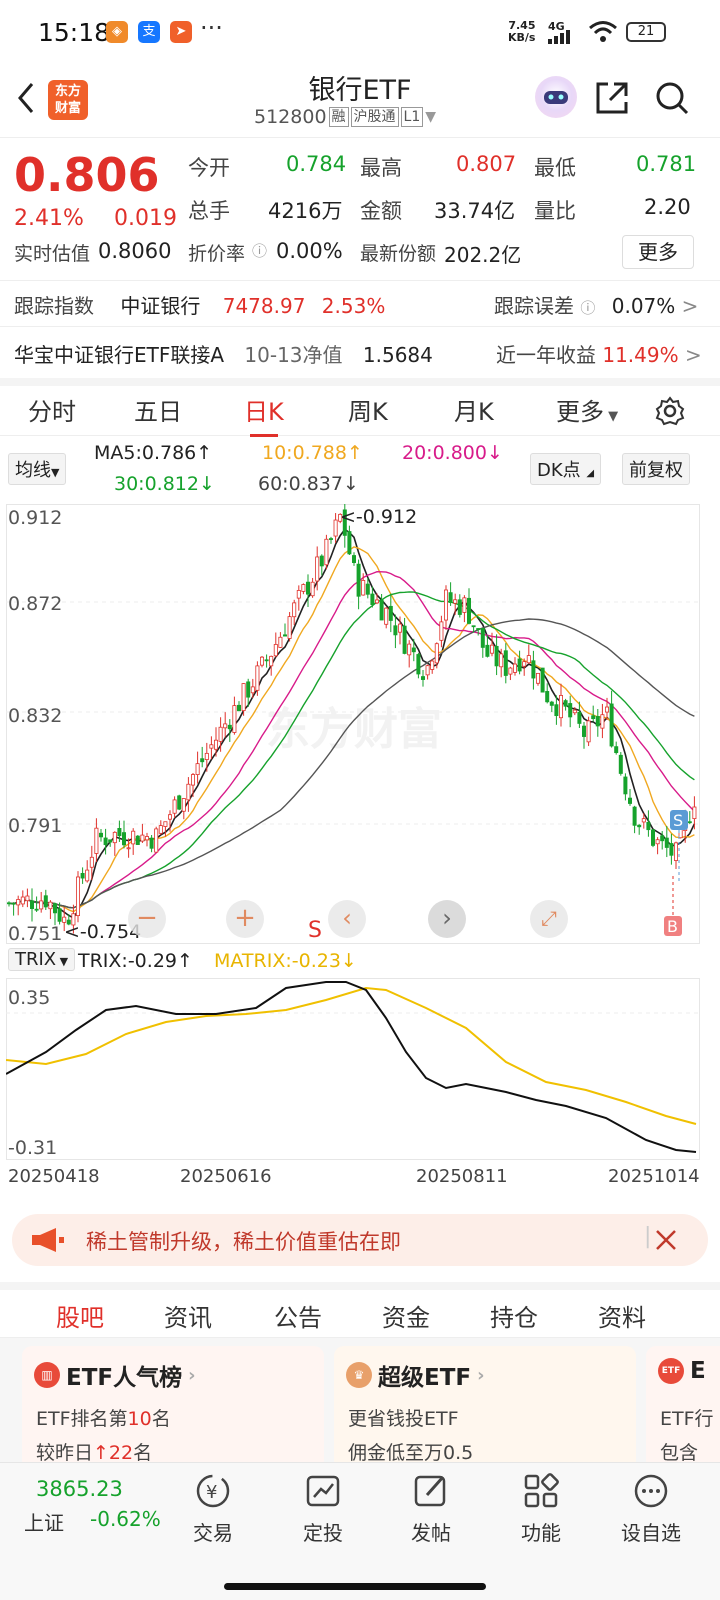  I want to click on linked-fund-name: 华宝中证银行ETF联接A, so click(119, 355).